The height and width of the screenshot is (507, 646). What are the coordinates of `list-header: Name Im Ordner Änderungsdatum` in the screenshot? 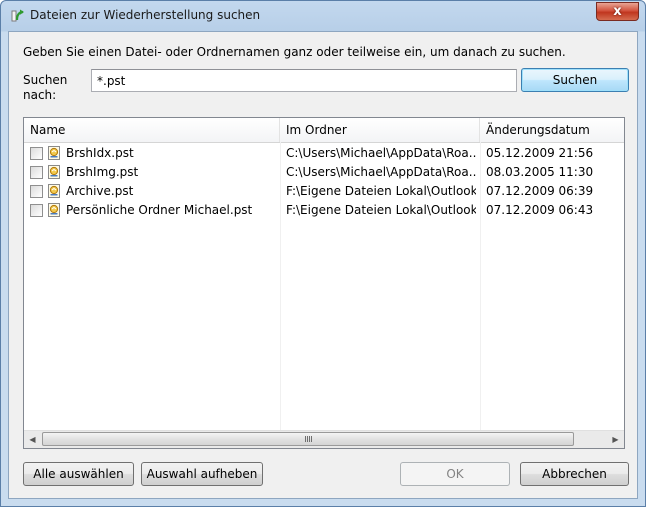 It's located at (324, 130).